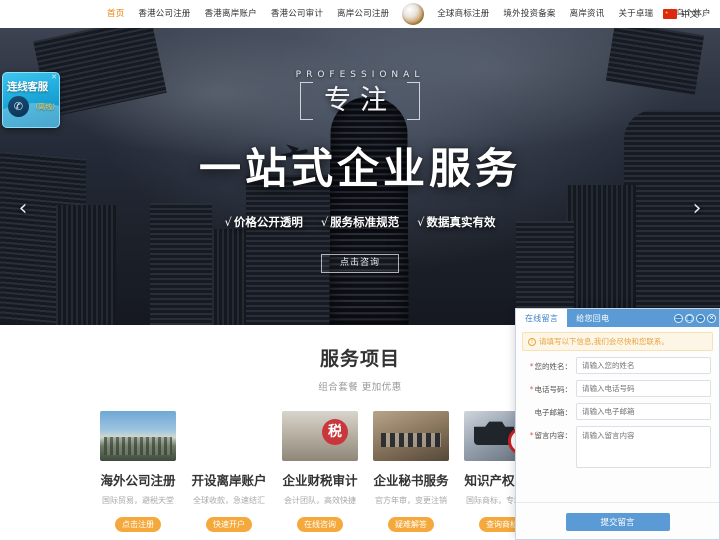 This screenshot has height=540, width=720. What do you see at coordinates (45, 107) in the screenshot?
I see `live-chat-status: (离线)` at bounding box center [45, 107].